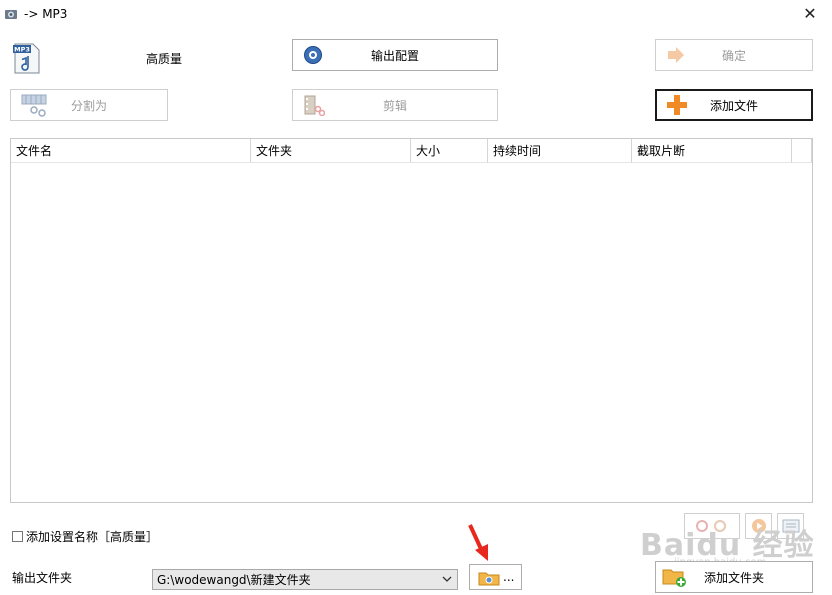 The image size is (832, 595). I want to click on confirm-label: 确定, so click(733, 55).